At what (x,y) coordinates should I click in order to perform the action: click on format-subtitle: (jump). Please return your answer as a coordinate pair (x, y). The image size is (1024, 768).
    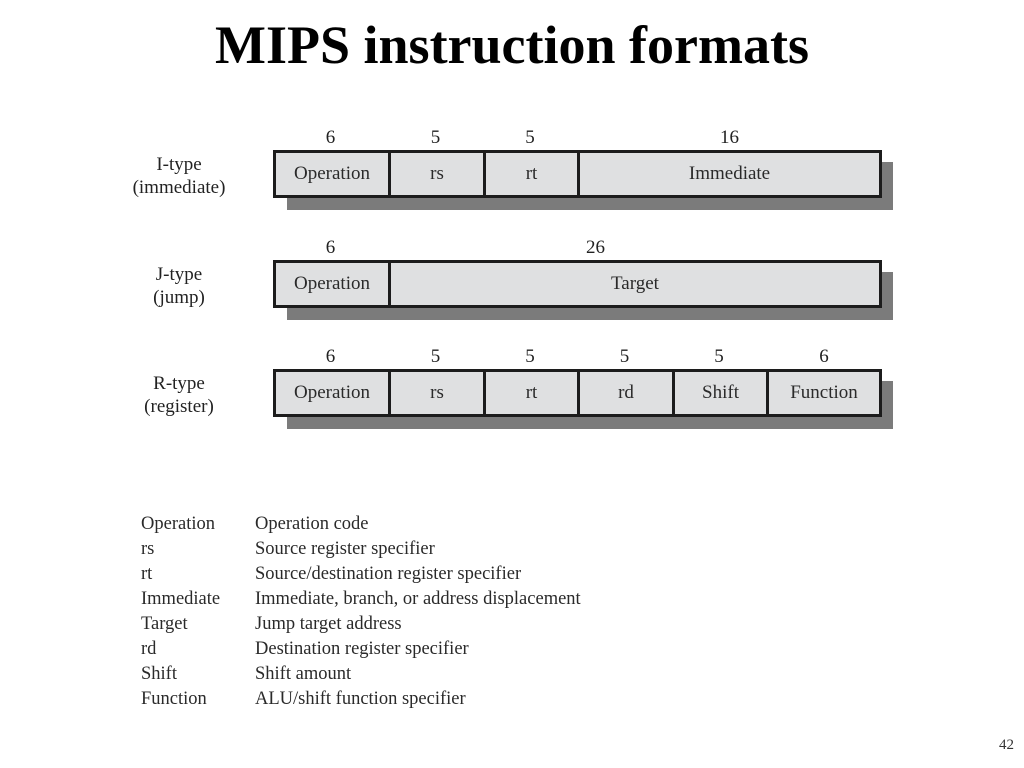
    Looking at the image, I should click on (179, 297).